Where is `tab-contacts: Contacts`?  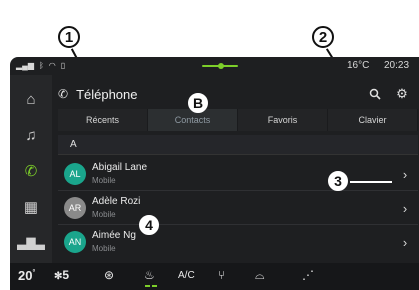
tab-contacts: Contacts is located at coordinates (193, 120).